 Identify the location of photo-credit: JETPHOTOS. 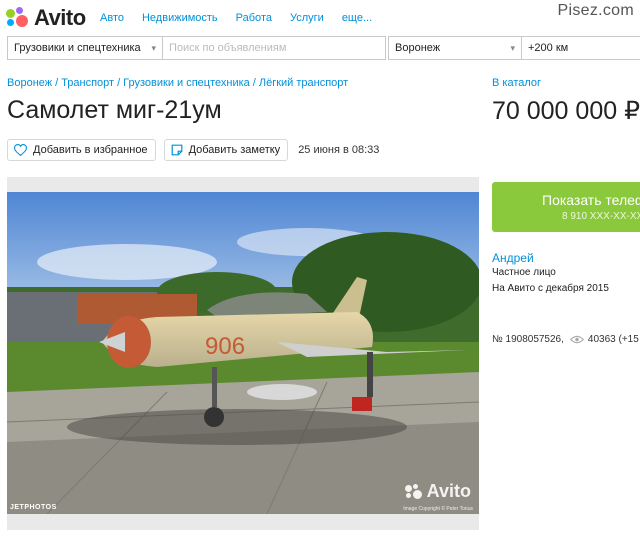
(33, 507).